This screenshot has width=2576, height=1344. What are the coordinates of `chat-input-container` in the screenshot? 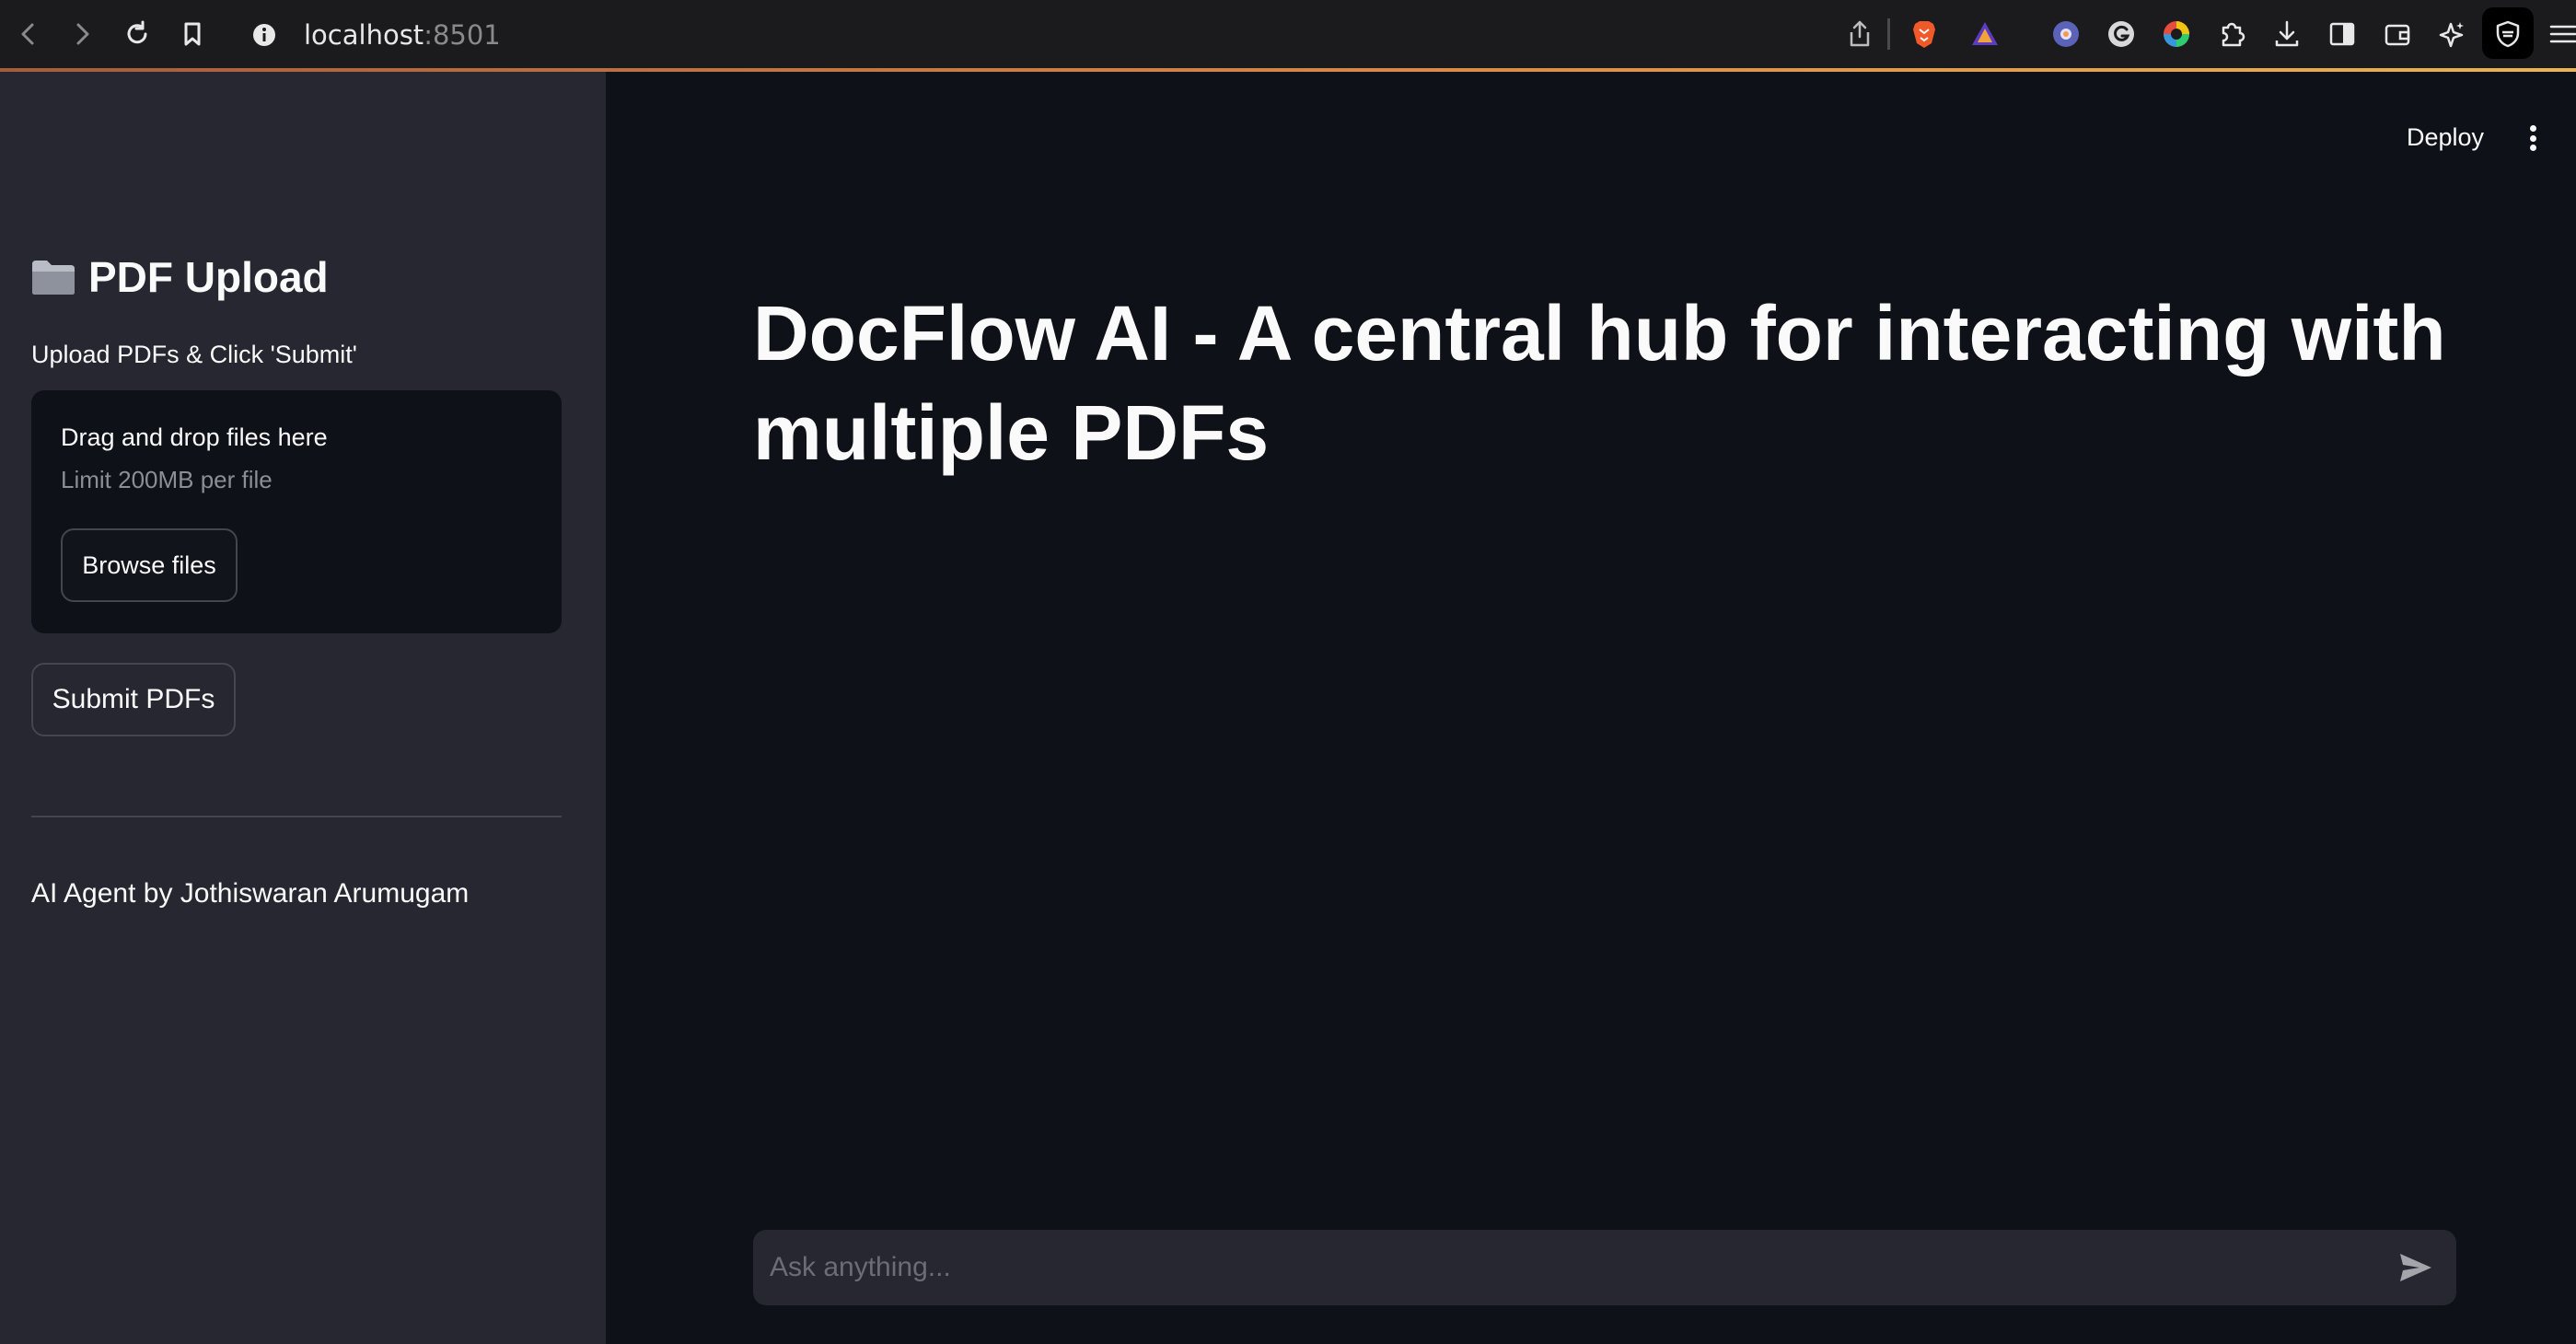 It's located at (1604, 1267).